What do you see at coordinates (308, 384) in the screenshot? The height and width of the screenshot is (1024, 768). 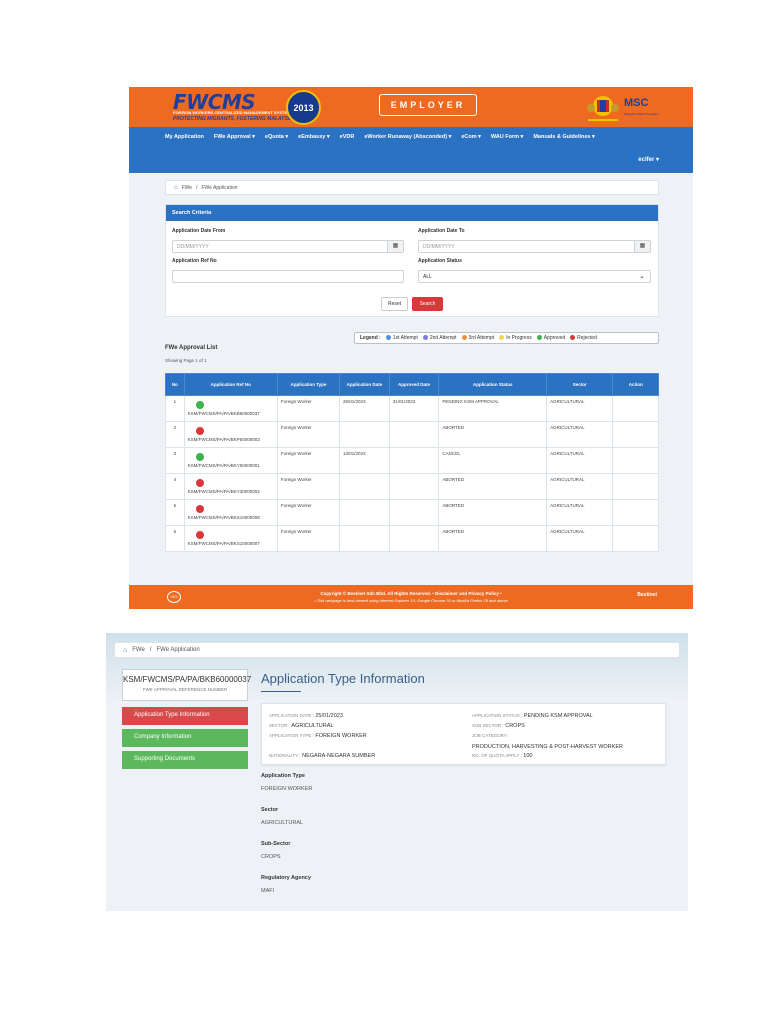 I see `column-header: Application Type` at bounding box center [308, 384].